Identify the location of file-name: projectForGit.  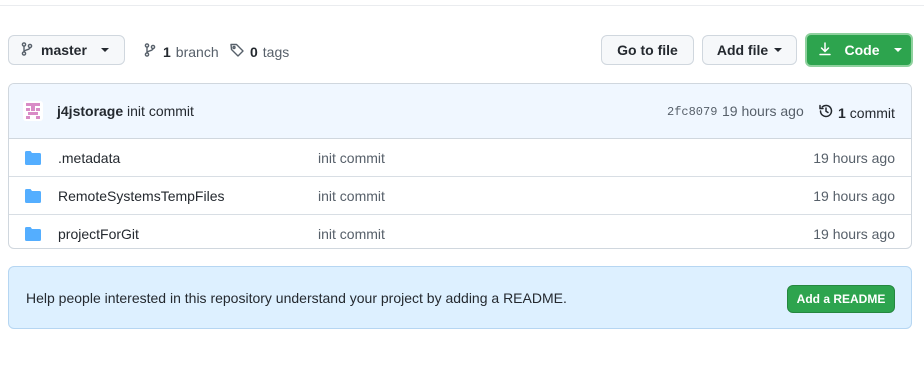
(98, 234).